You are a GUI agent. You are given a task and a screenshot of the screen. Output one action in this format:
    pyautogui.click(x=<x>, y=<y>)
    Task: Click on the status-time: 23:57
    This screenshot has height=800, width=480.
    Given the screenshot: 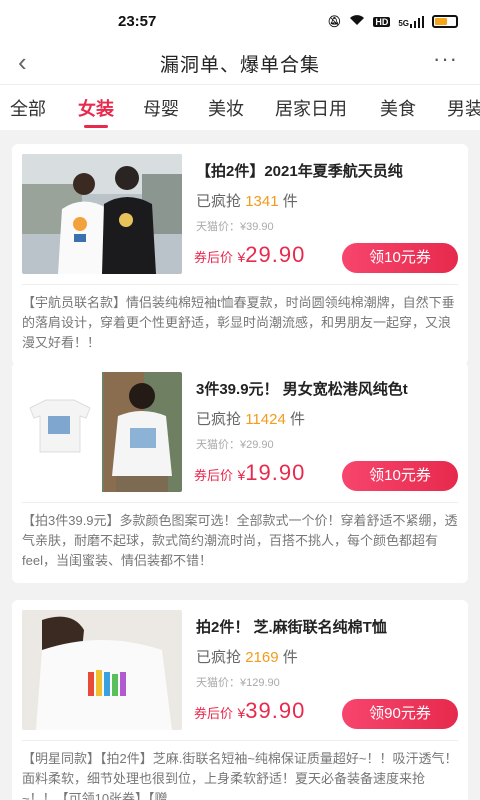 What is the action you would take?
    pyautogui.click(x=137, y=21)
    